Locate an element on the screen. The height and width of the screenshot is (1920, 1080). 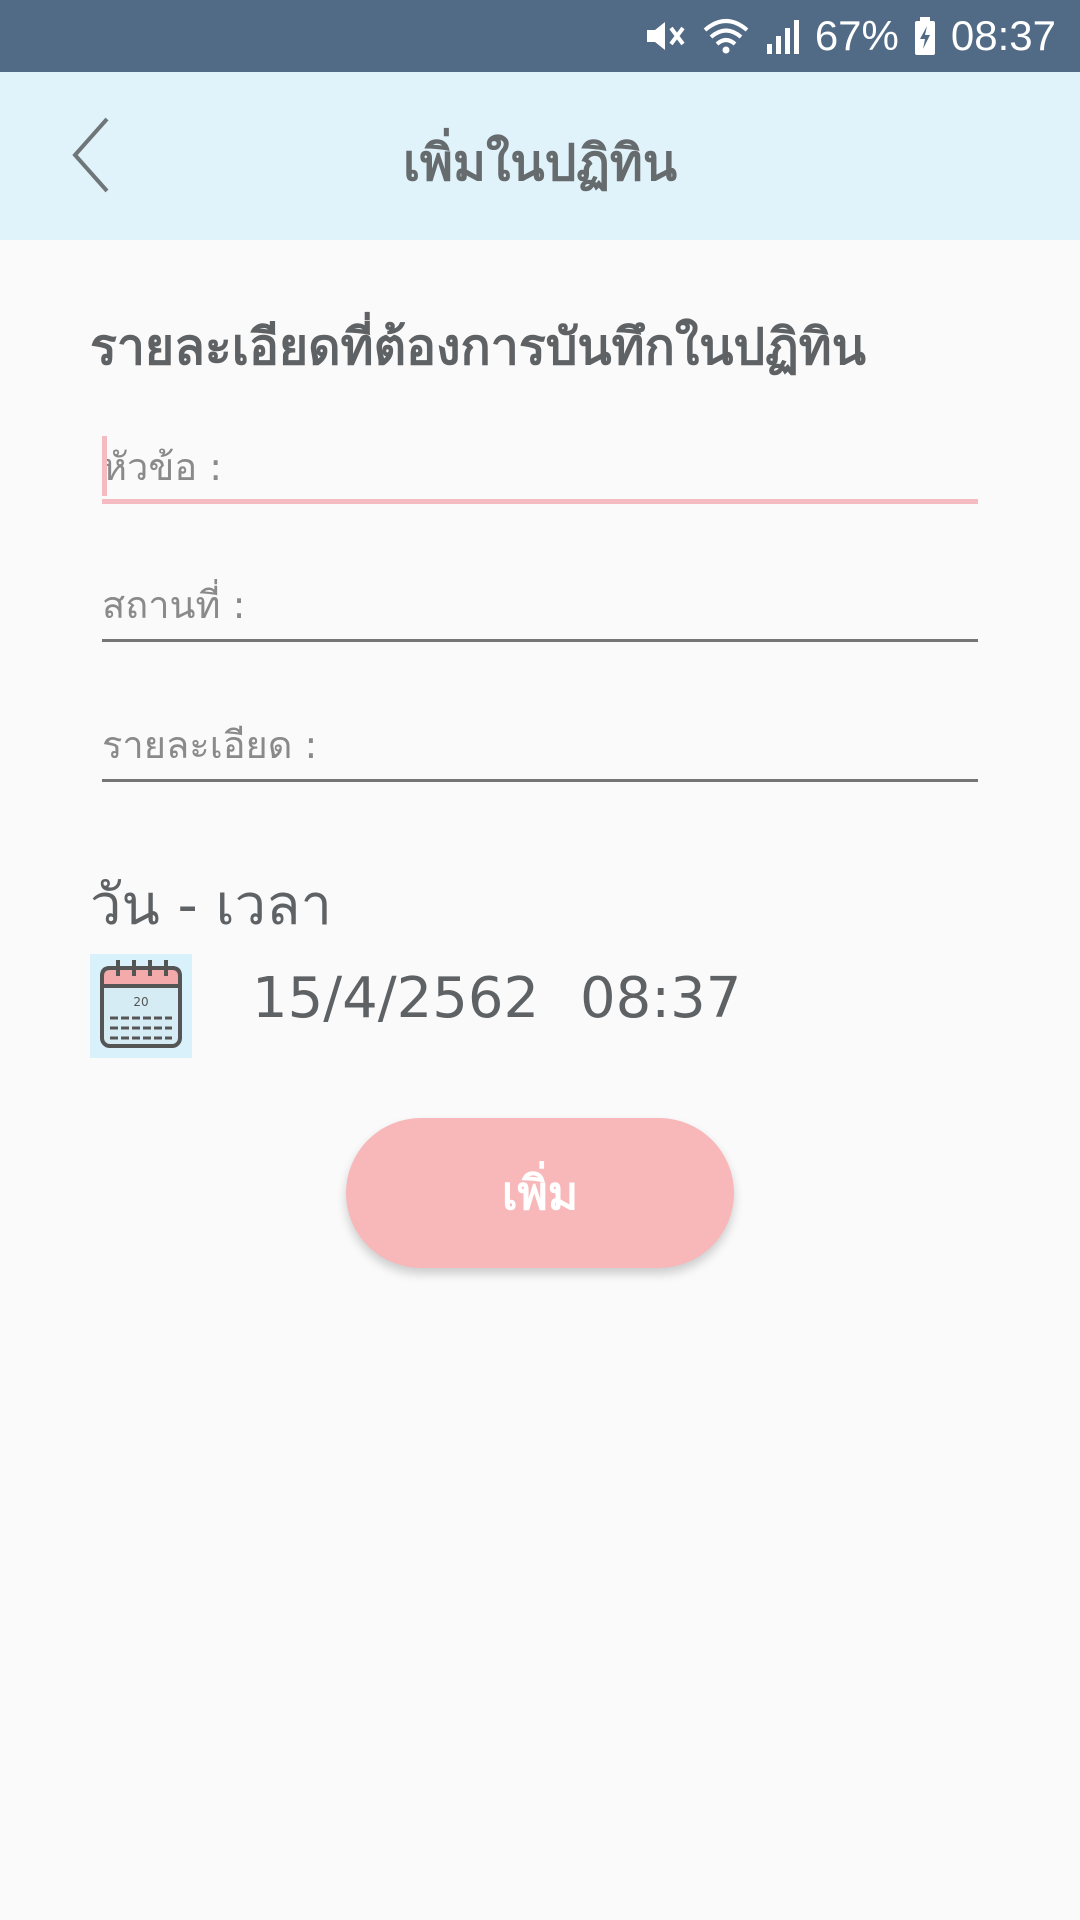
status-icons: 67% 08:37 is located at coordinates (849, 36).